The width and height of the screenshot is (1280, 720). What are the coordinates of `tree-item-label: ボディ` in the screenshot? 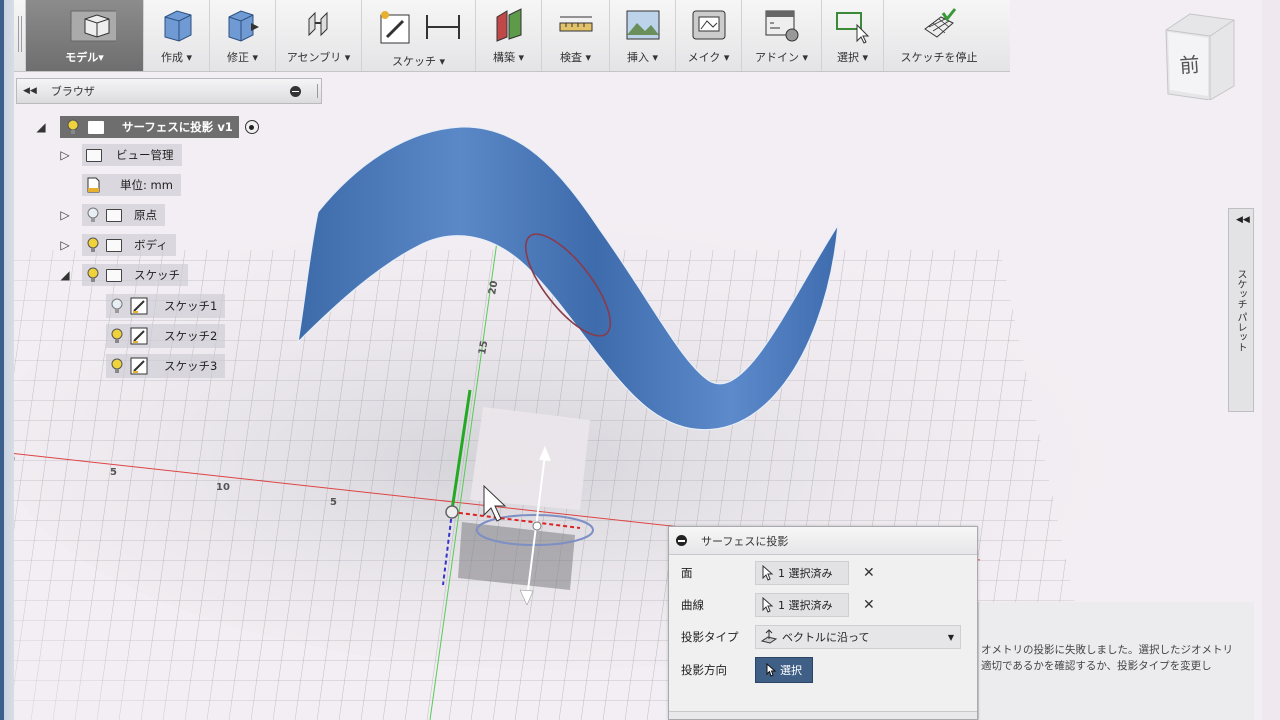 It's located at (151, 245).